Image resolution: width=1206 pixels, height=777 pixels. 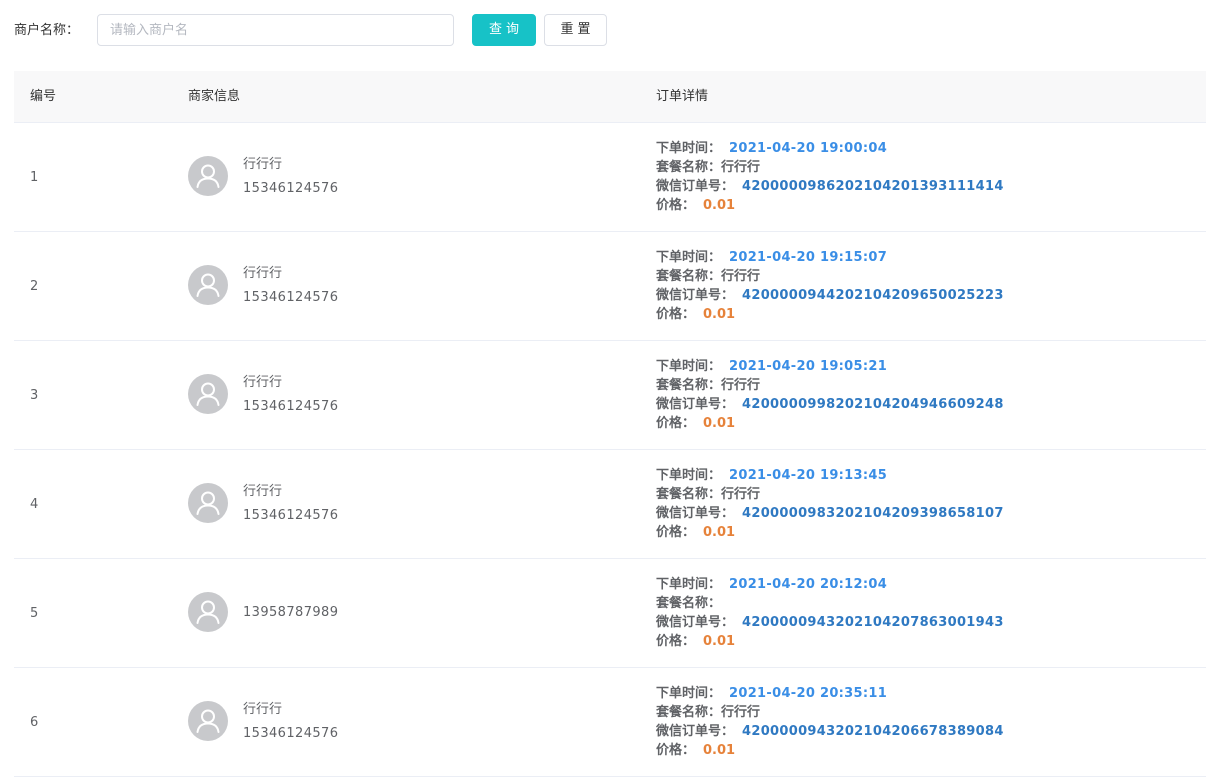 What do you see at coordinates (682, 96) in the screenshot?
I see `column-header-order: 订单详情` at bounding box center [682, 96].